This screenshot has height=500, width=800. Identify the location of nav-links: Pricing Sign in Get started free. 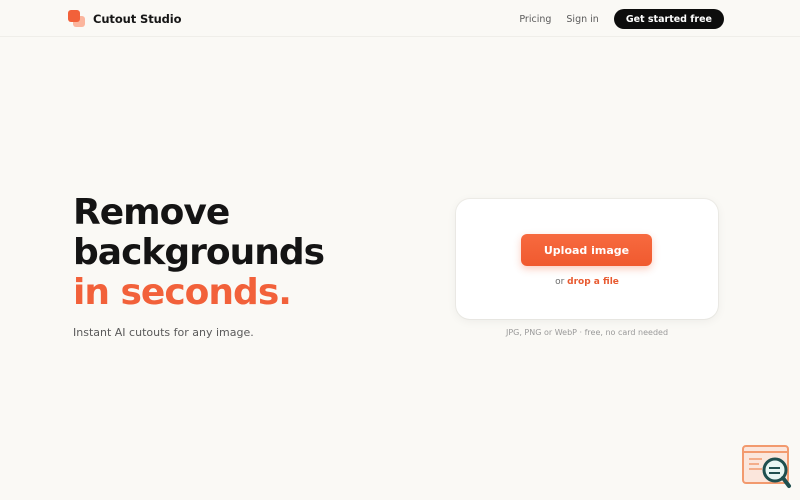
(621, 19).